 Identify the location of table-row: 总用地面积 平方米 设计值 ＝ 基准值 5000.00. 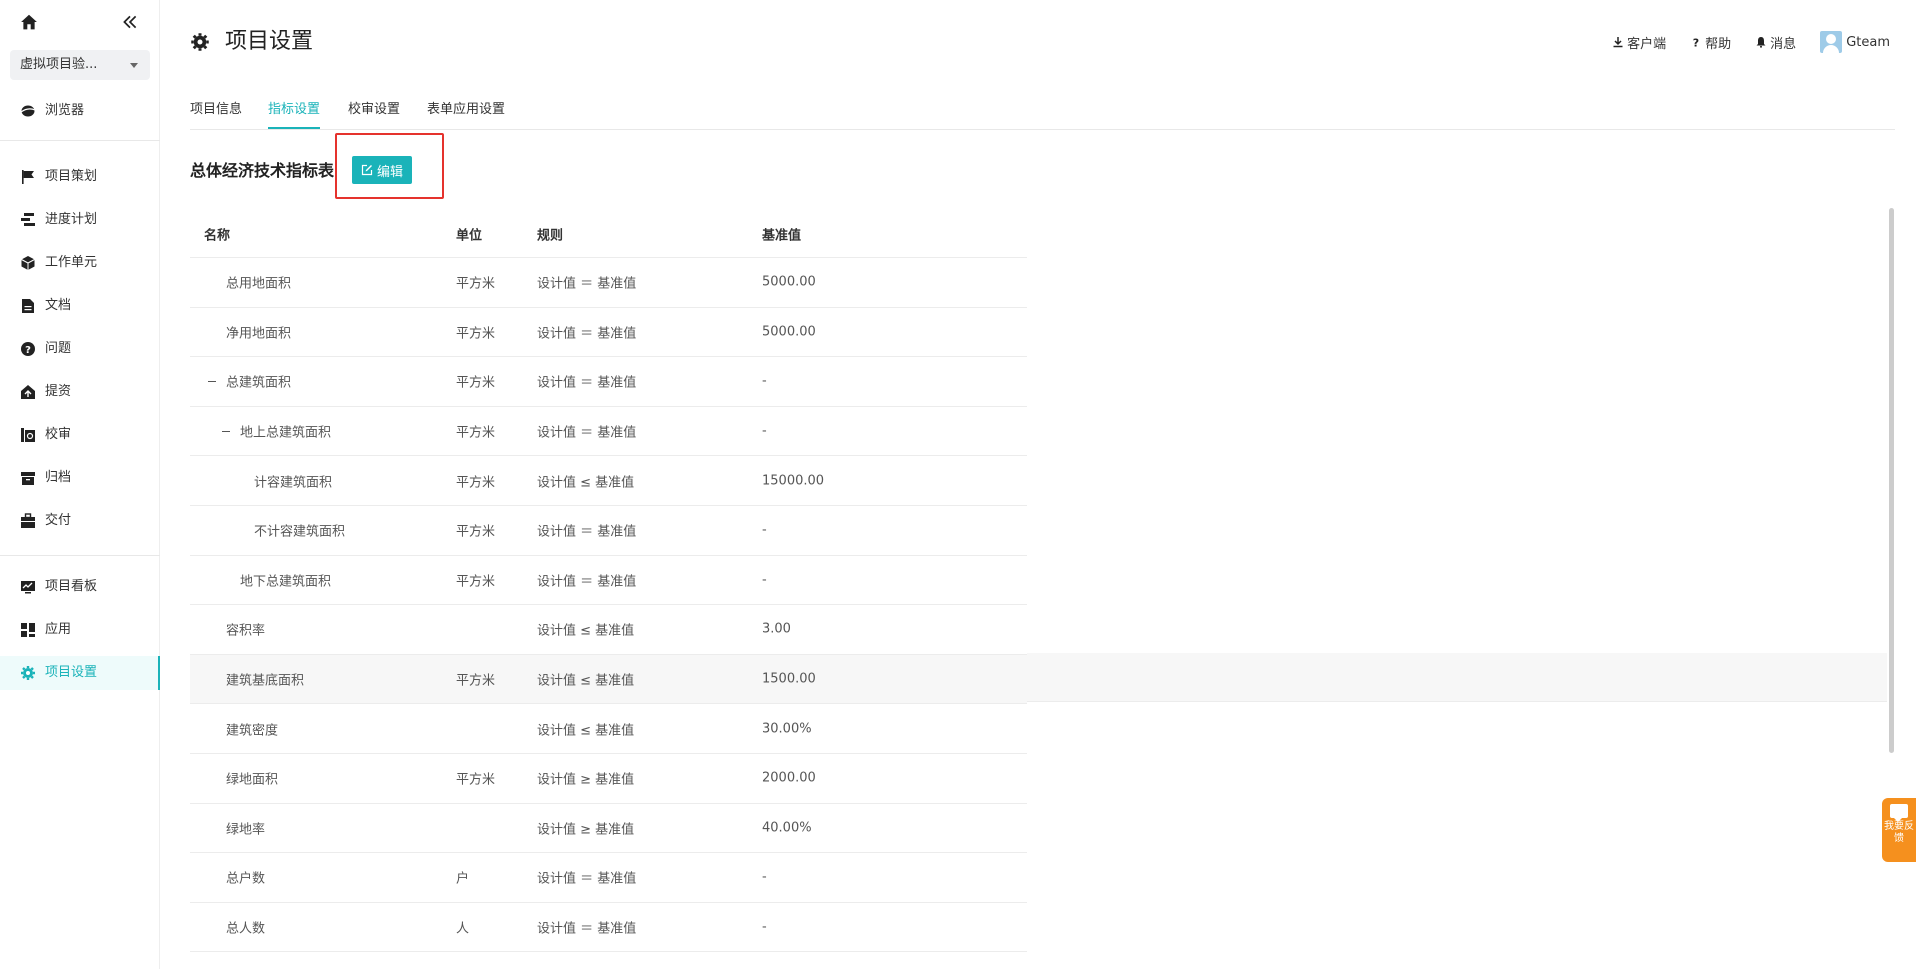
(608, 283).